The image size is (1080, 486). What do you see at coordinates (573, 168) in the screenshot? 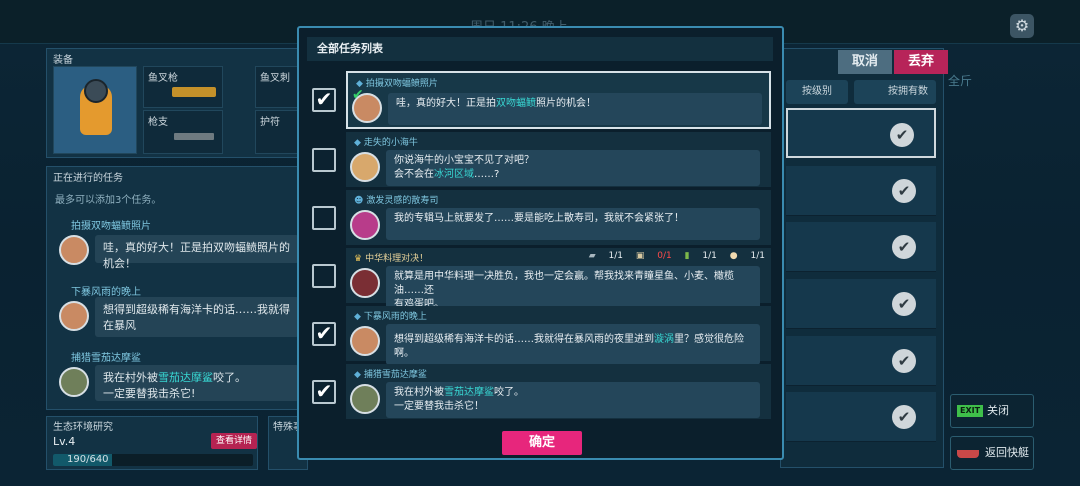
I see `quest-text: 你说海牛的小宝宝不见了对吧？ 会不会在冰河区域……?` at bounding box center [573, 168].